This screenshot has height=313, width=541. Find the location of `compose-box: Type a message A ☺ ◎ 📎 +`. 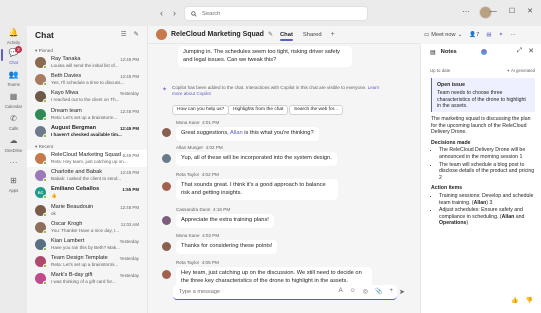

compose-box: Type a message A ☺ ◎ 📎 + is located at coordinates (285, 292).